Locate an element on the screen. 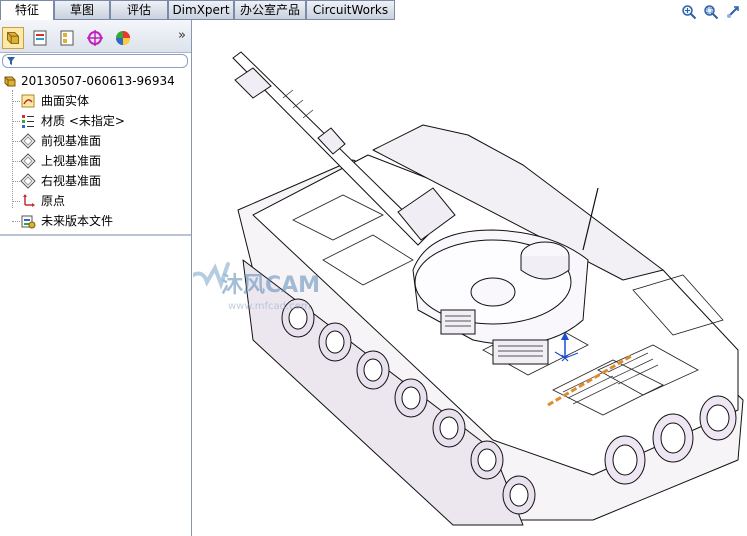 This screenshot has height=536, width=747. filter-icon is located at coordinates (11, 61).